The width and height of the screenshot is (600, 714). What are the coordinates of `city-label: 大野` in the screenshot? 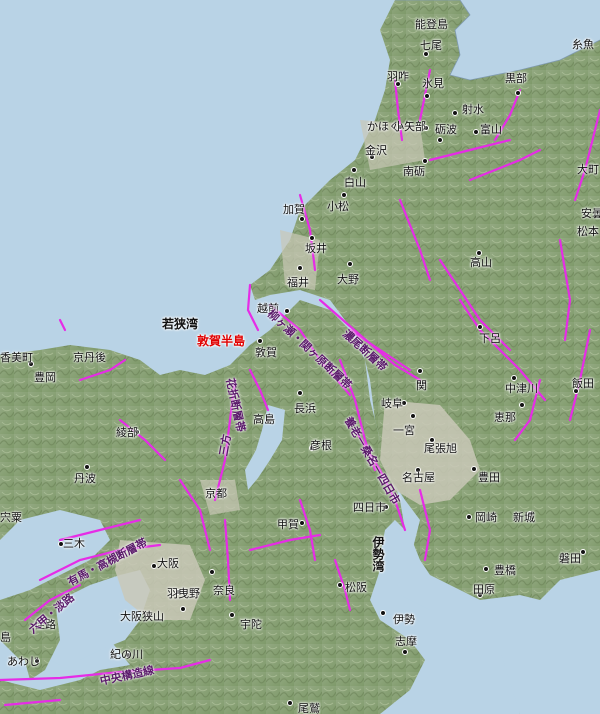 It's located at (348, 280).